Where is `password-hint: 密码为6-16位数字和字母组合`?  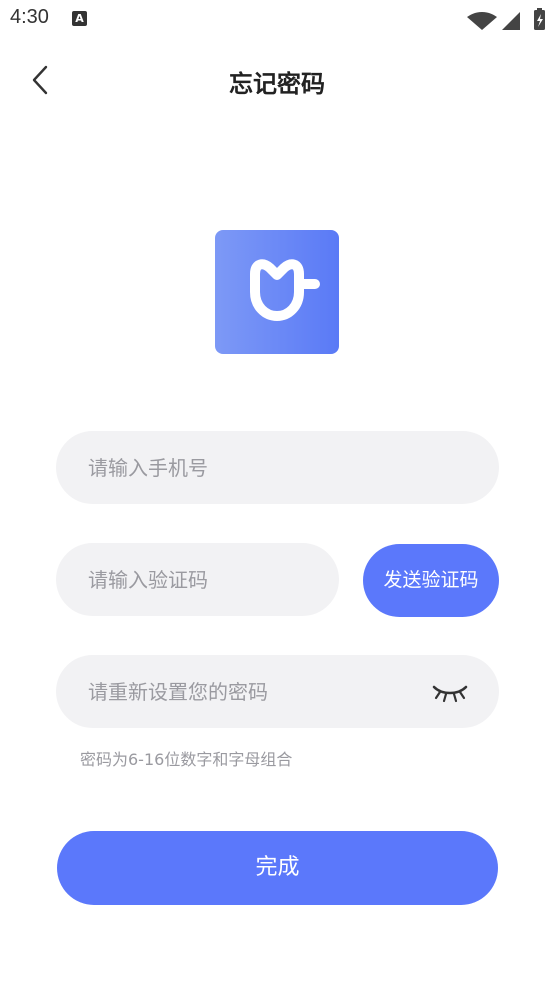
password-hint: 密码为6-16位数字和字母组合 is located at coordinates (186, 759).